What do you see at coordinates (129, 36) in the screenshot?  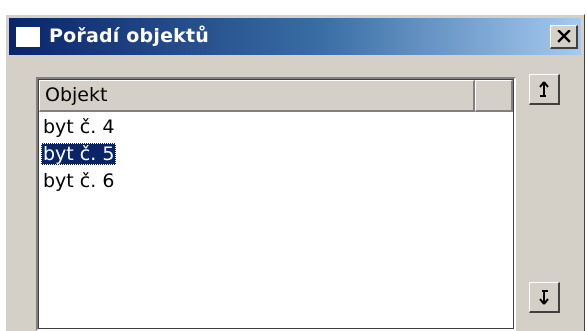 I see `window-title: Pořadí objektů` at bounding box center [129, 36].